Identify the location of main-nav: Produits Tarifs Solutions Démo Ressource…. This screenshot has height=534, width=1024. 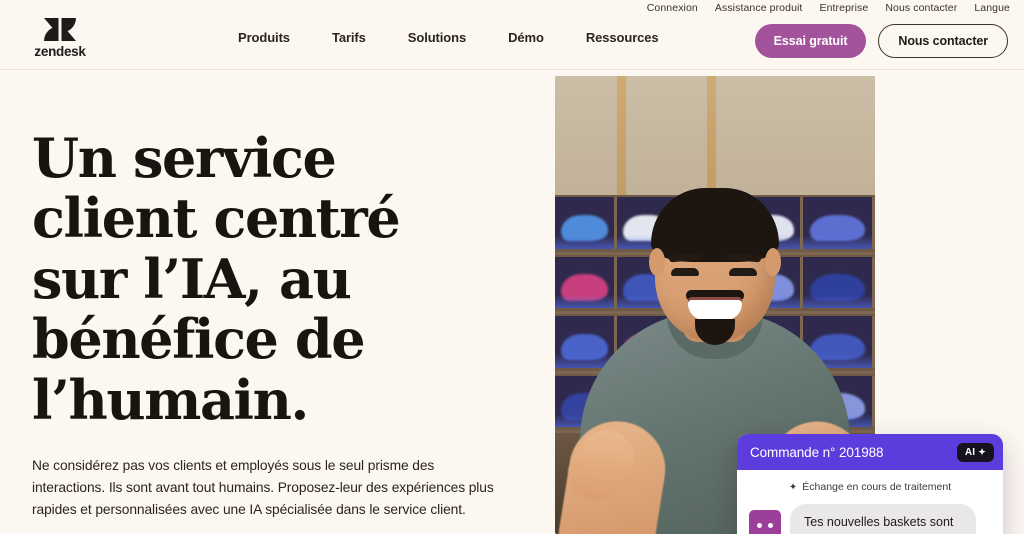
(448, 37).